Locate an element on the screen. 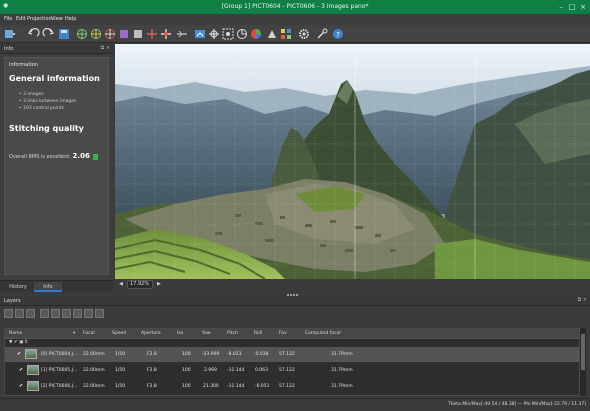  save-icon is located at coordinates (64, 34).